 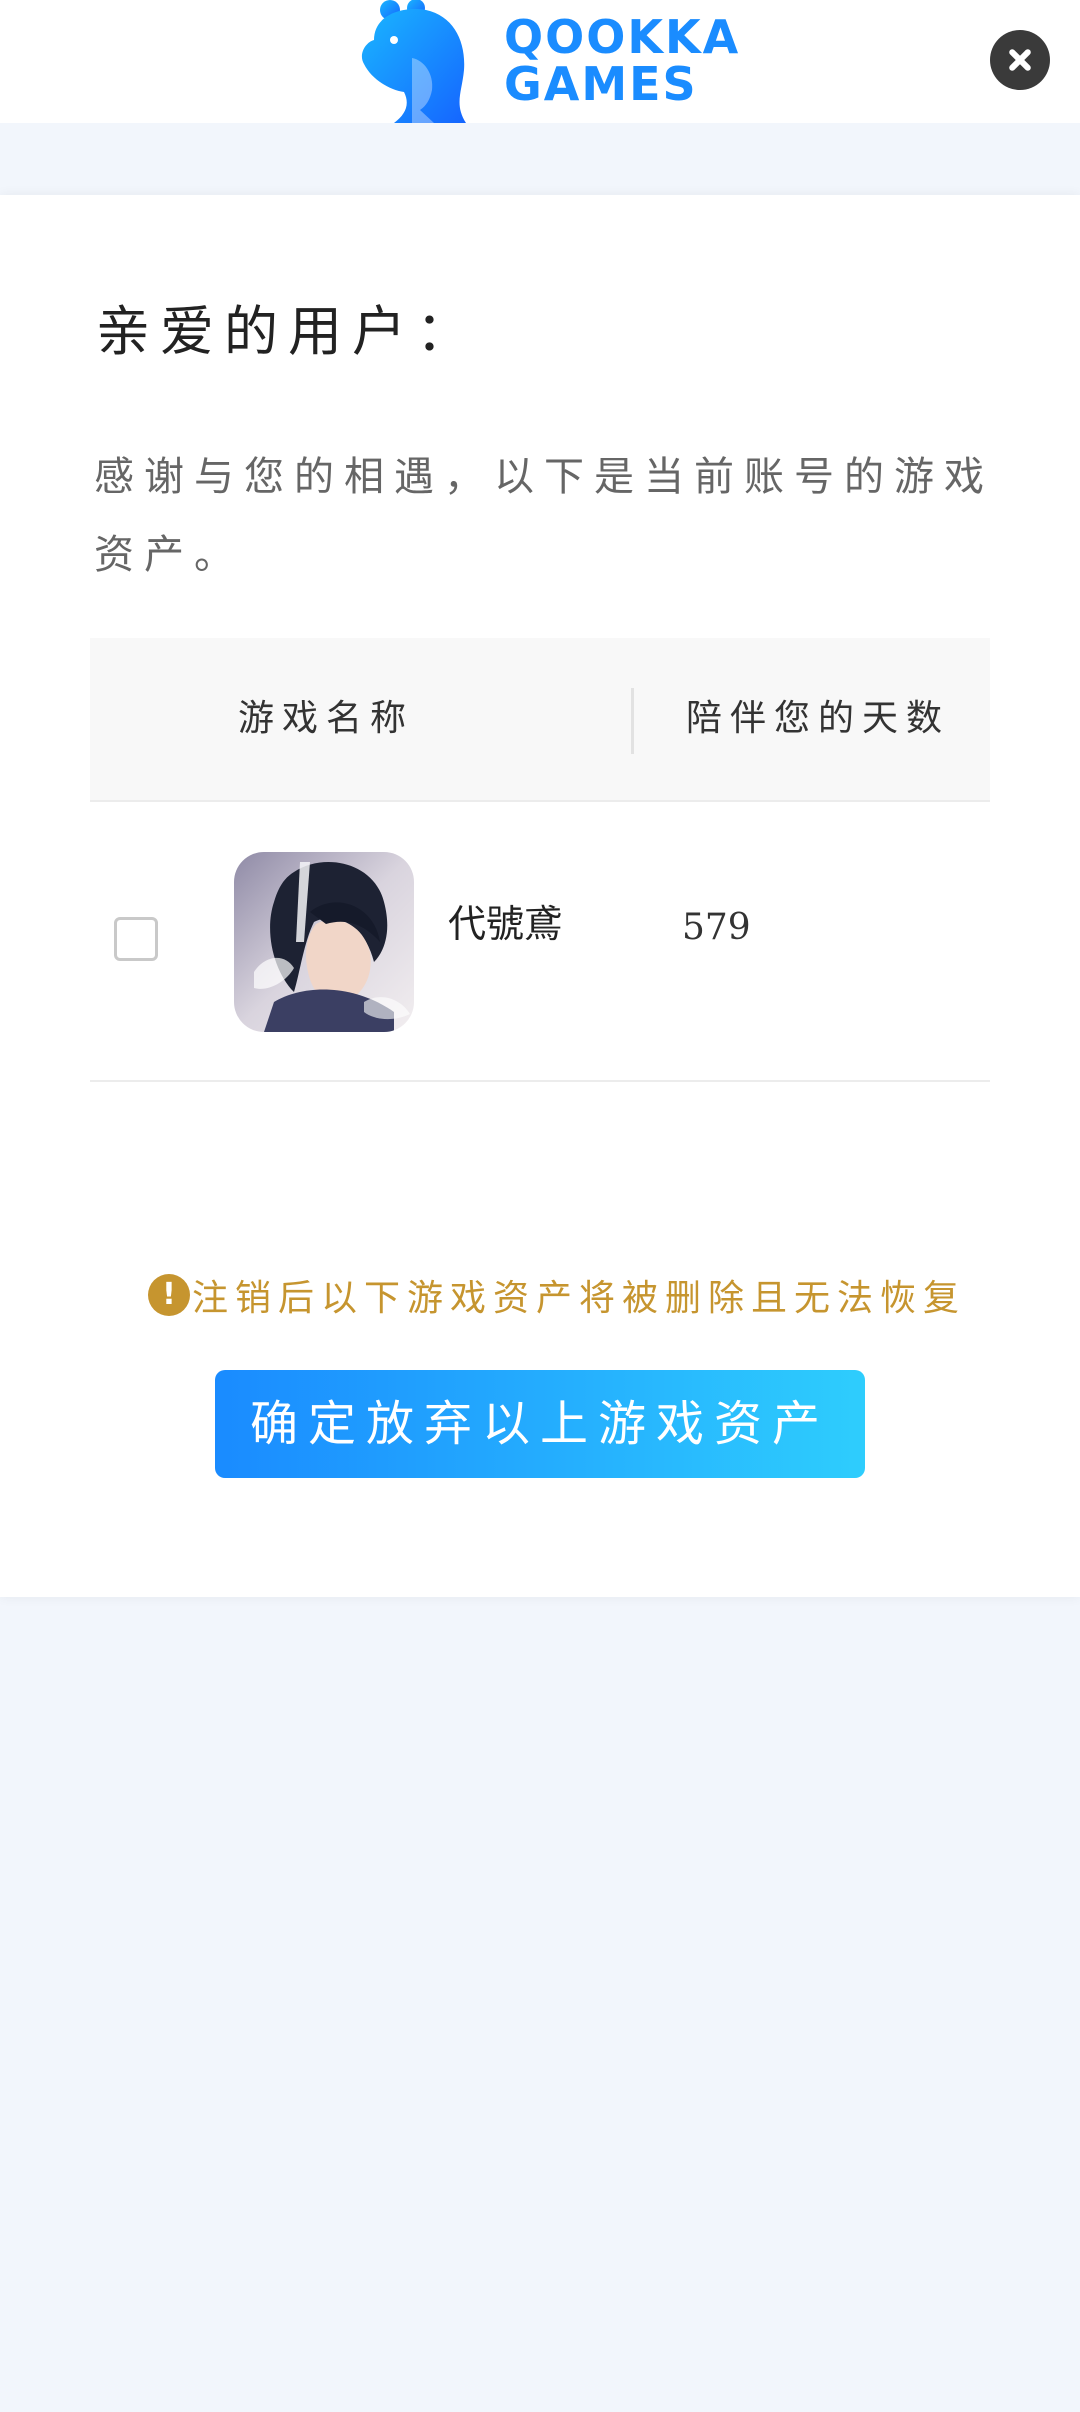 I want to click on game-name: 代號鳶, so click(x=505, y=924).